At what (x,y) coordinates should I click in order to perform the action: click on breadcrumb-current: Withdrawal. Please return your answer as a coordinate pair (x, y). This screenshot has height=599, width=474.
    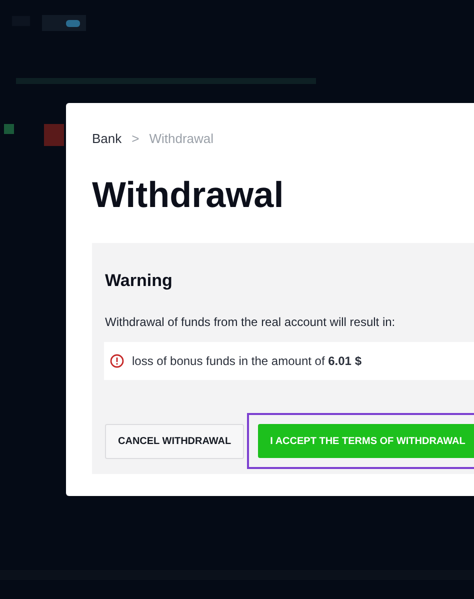
    Looking at the image, I should click on (181, 139).